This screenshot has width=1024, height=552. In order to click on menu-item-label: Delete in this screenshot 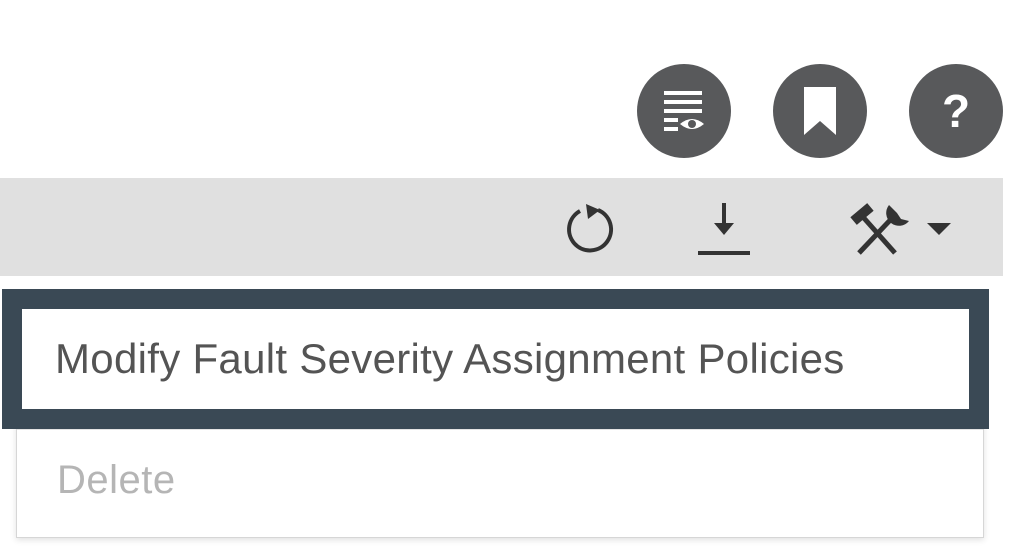, I will do `click(116, 480)`.